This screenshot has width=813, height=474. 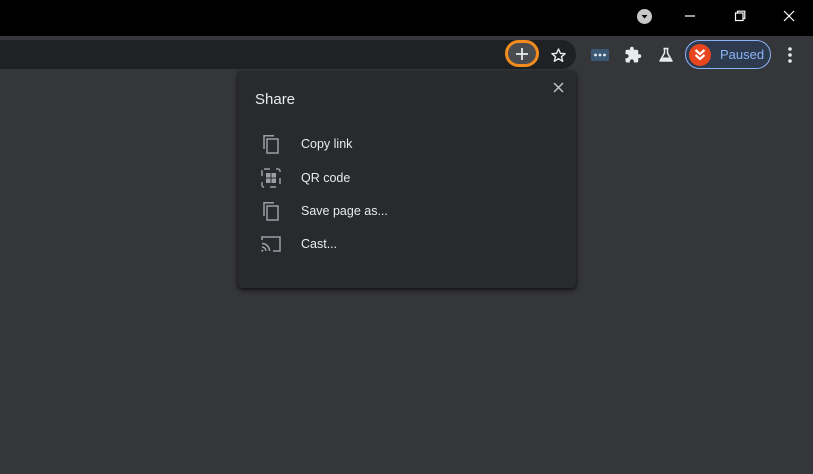 I want to click on bookmark-star-button, so click(x=558, y=55).